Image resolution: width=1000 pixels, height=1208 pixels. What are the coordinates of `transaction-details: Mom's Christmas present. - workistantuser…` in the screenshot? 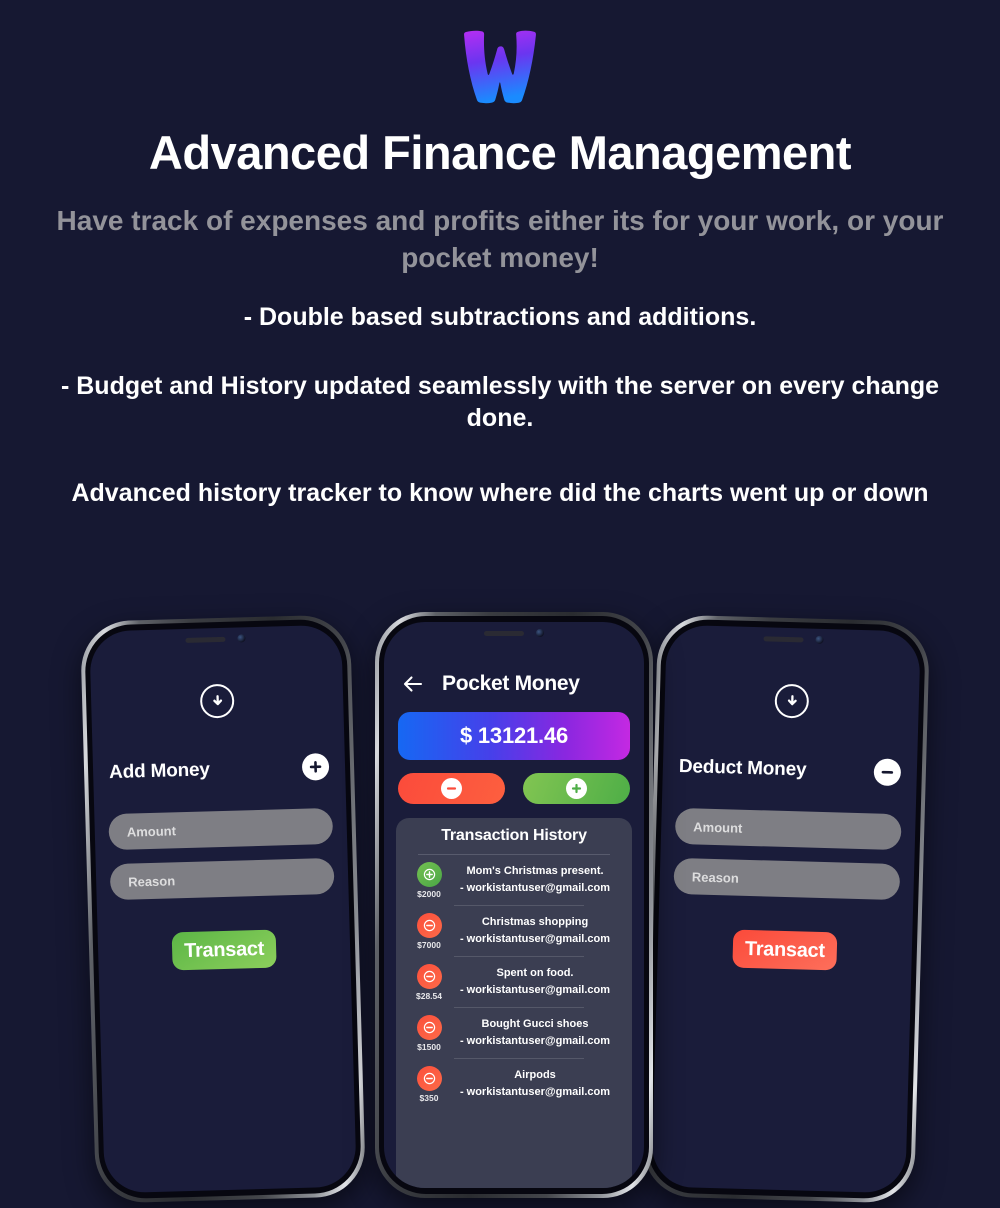 It's located at (536, 880).